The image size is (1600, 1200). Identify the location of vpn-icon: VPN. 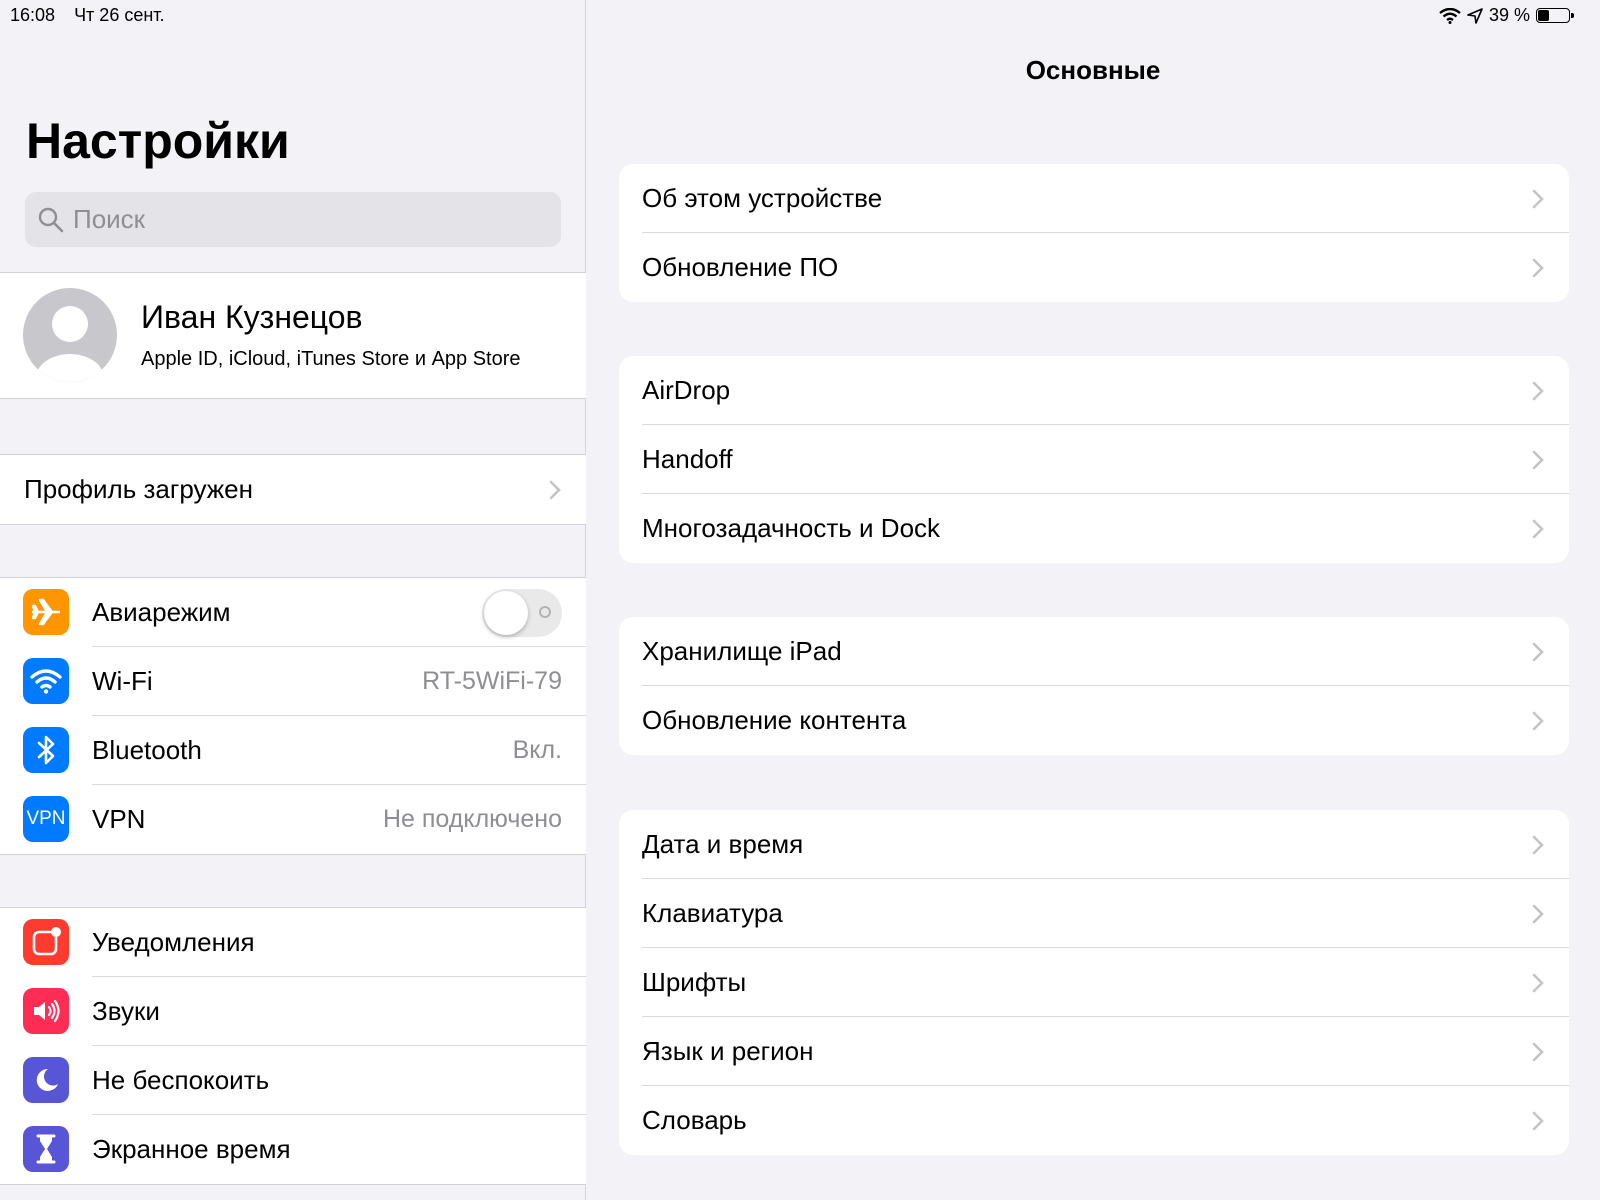
(46, 819).